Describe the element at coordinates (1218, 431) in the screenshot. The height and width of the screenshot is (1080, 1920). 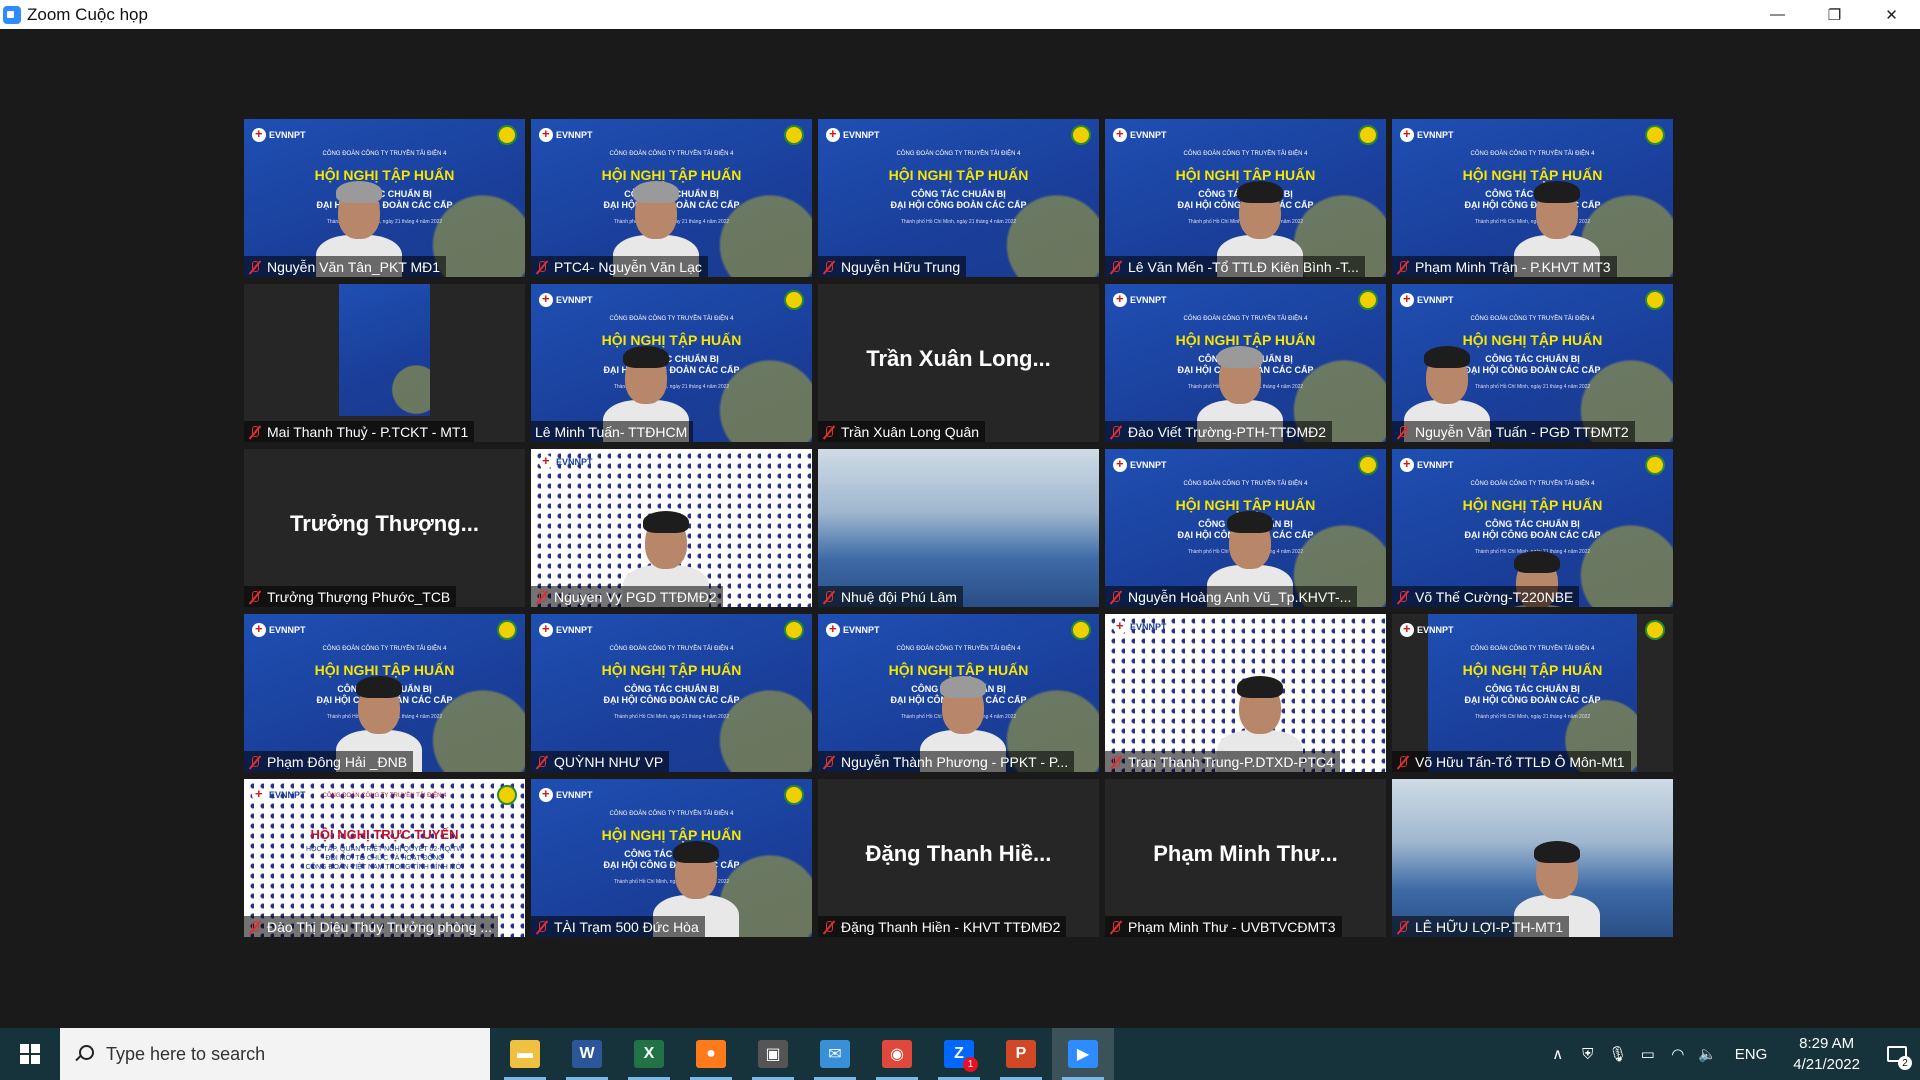
I see `participant-name-bar: Đào Viết Trường-PTH-TTĐMĐ2` at that location.